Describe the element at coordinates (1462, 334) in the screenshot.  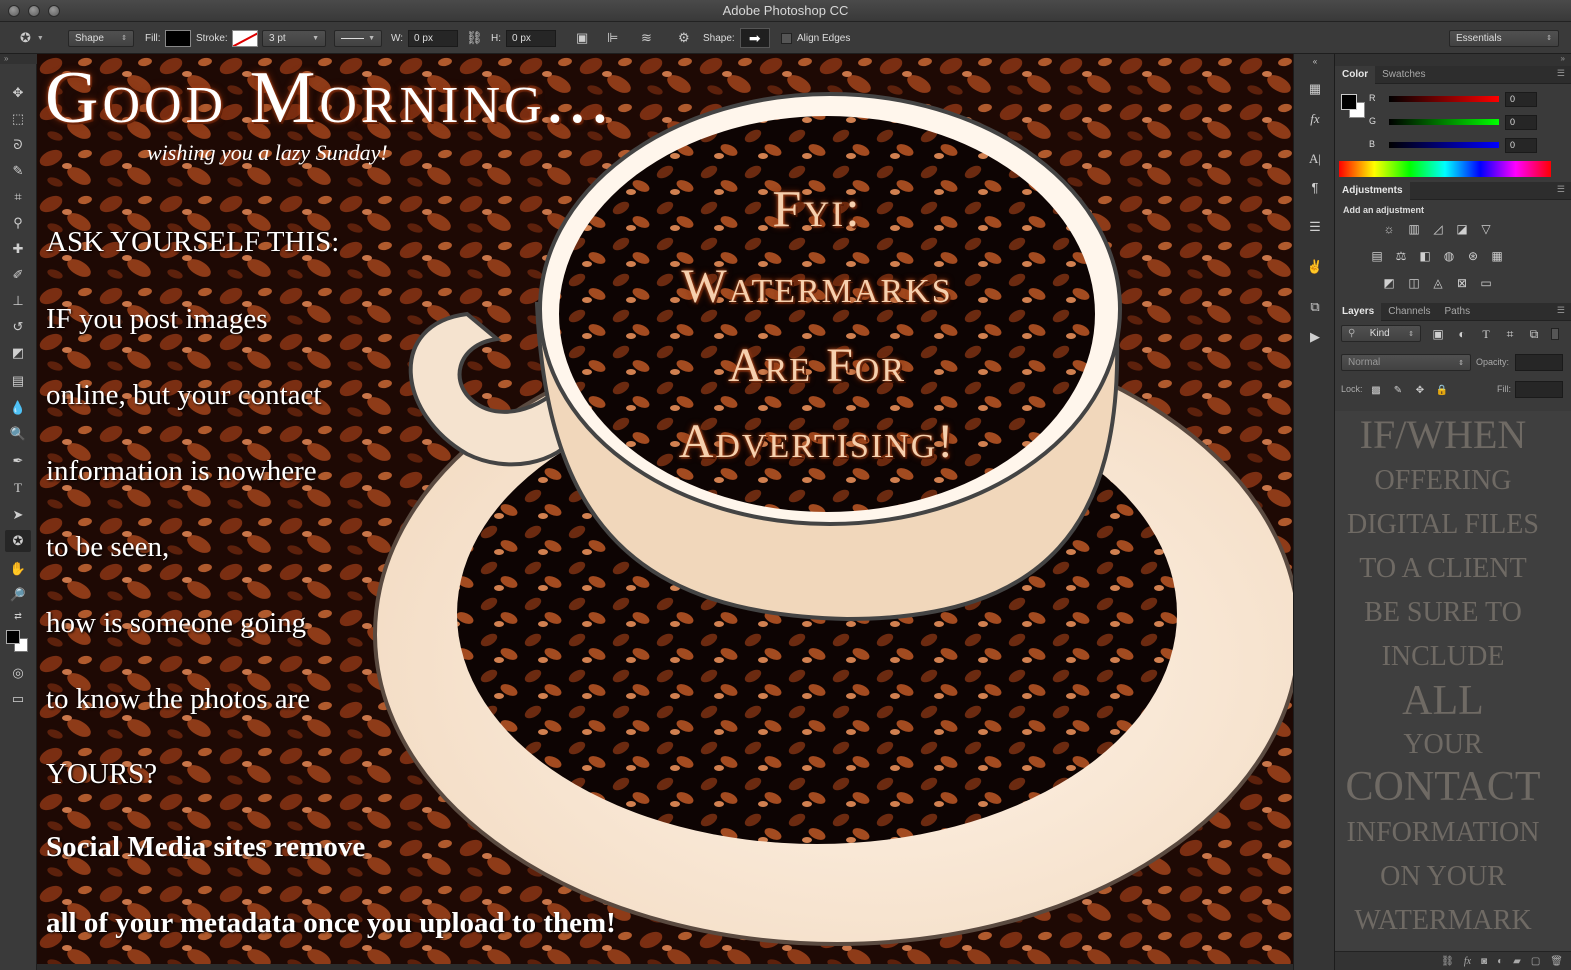
I see `adjustment-layer-filter-icon: ◐` at that location.